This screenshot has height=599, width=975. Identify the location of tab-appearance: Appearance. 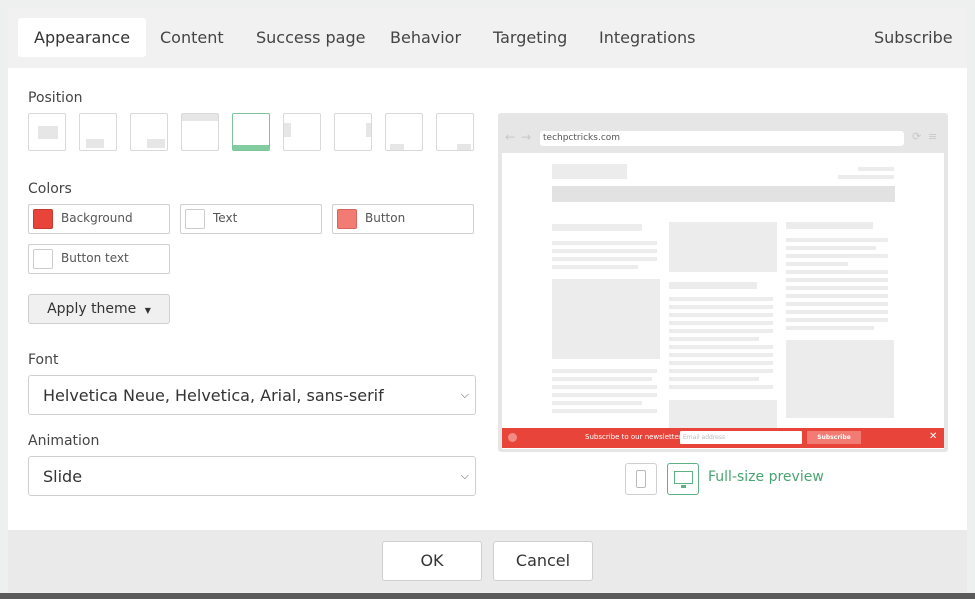
(82, 37).